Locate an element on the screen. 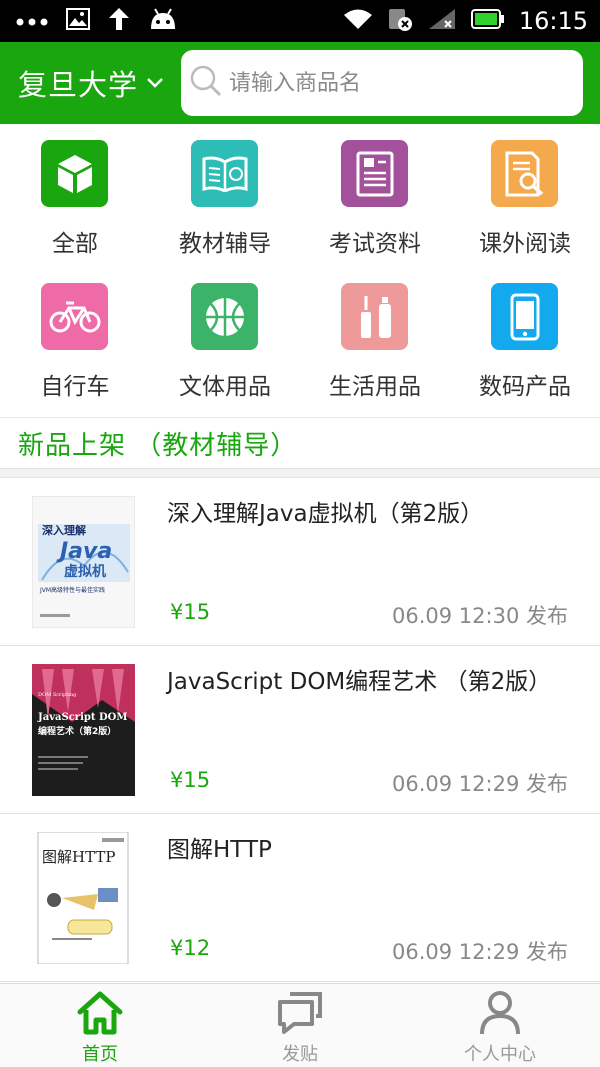  nav-profile: 个人中心 is located at coordinates (500, 1025).